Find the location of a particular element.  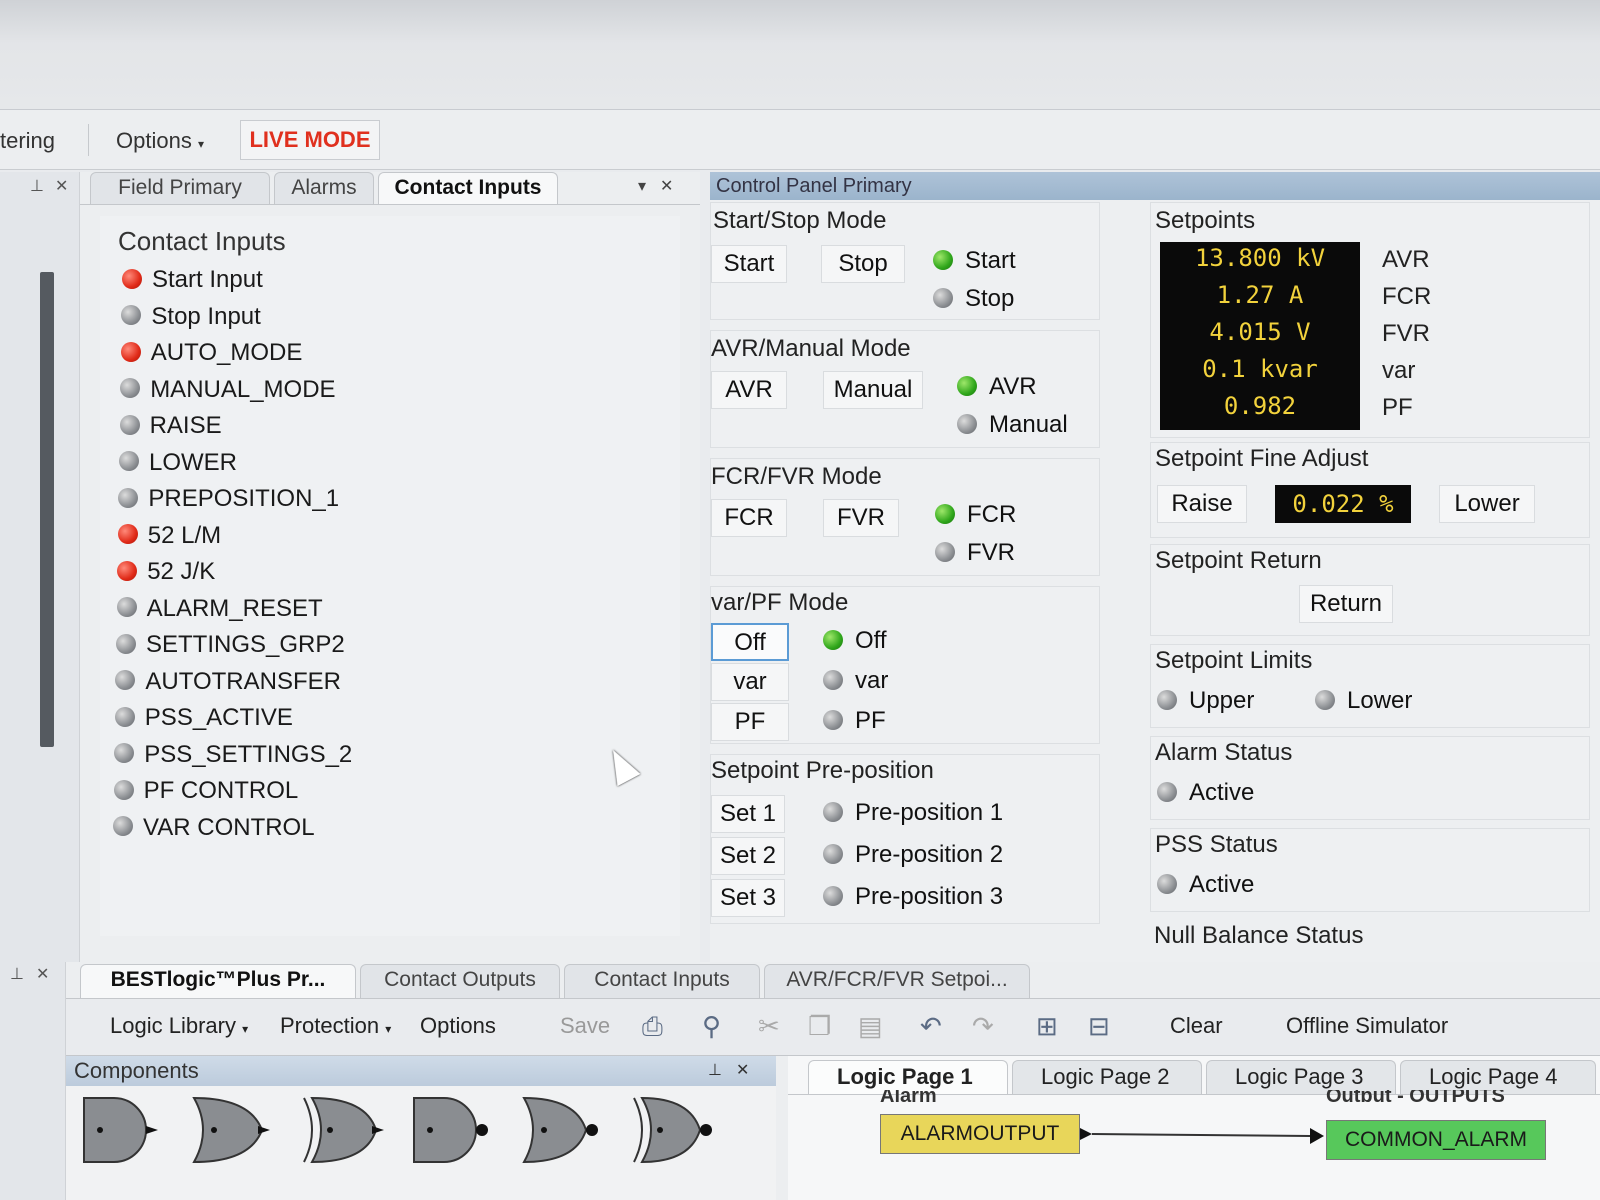

find-icon: ⚲ is located at coordinates (711, 1026).